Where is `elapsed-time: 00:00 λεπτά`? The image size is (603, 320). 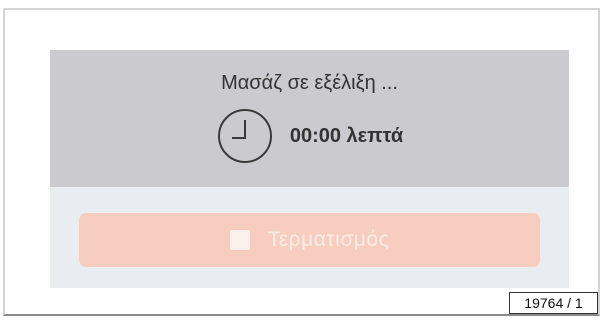 elapsed-time: 00:00 λεπτά is located at coordinates (346, 135).